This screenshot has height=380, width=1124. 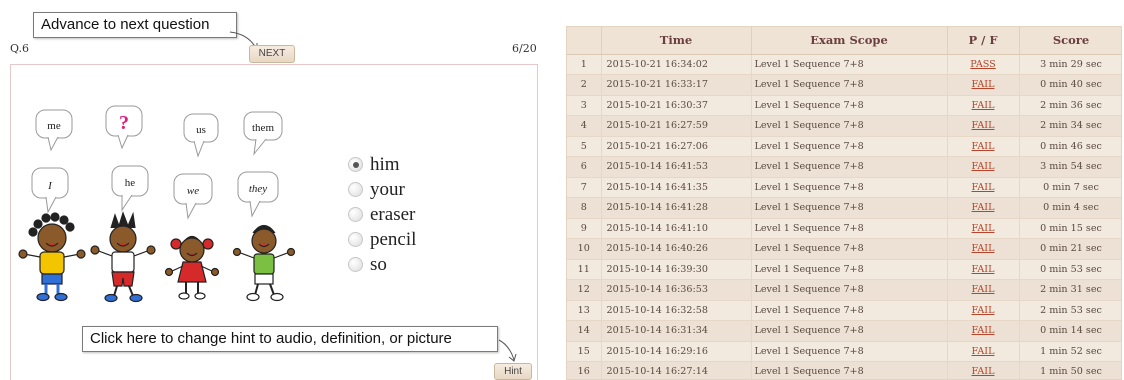 I want to click on row-index: 15, so click(x=584, y=351).